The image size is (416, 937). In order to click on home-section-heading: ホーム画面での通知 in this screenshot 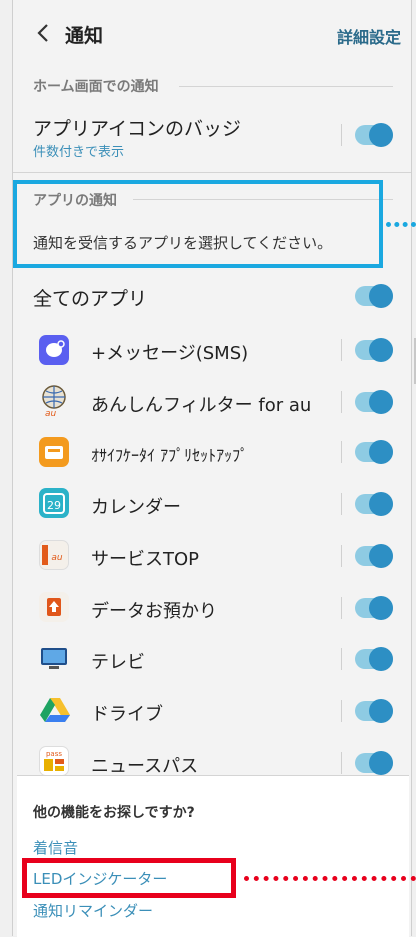, I will do `click(96, 87)`.